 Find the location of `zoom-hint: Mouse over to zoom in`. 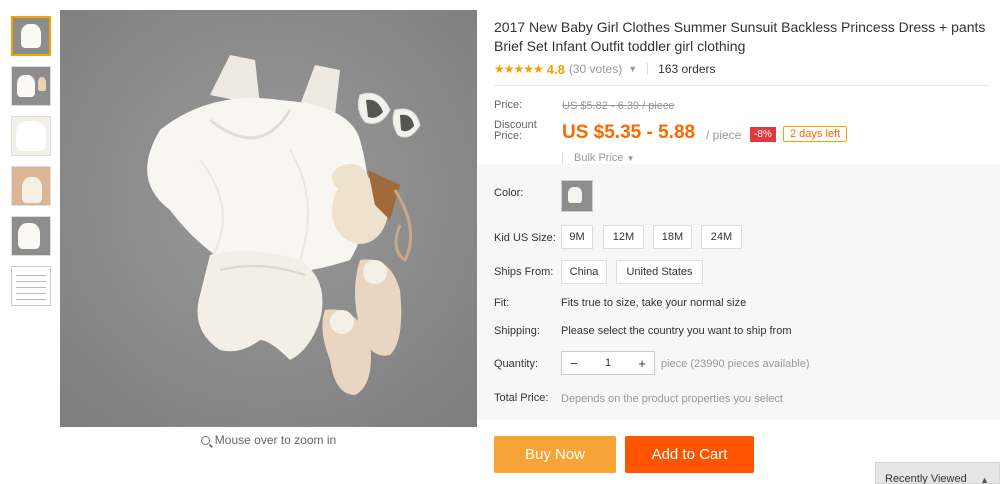

zoom-hint: Mouse over to zoom in is located at coordinates (268, 440).